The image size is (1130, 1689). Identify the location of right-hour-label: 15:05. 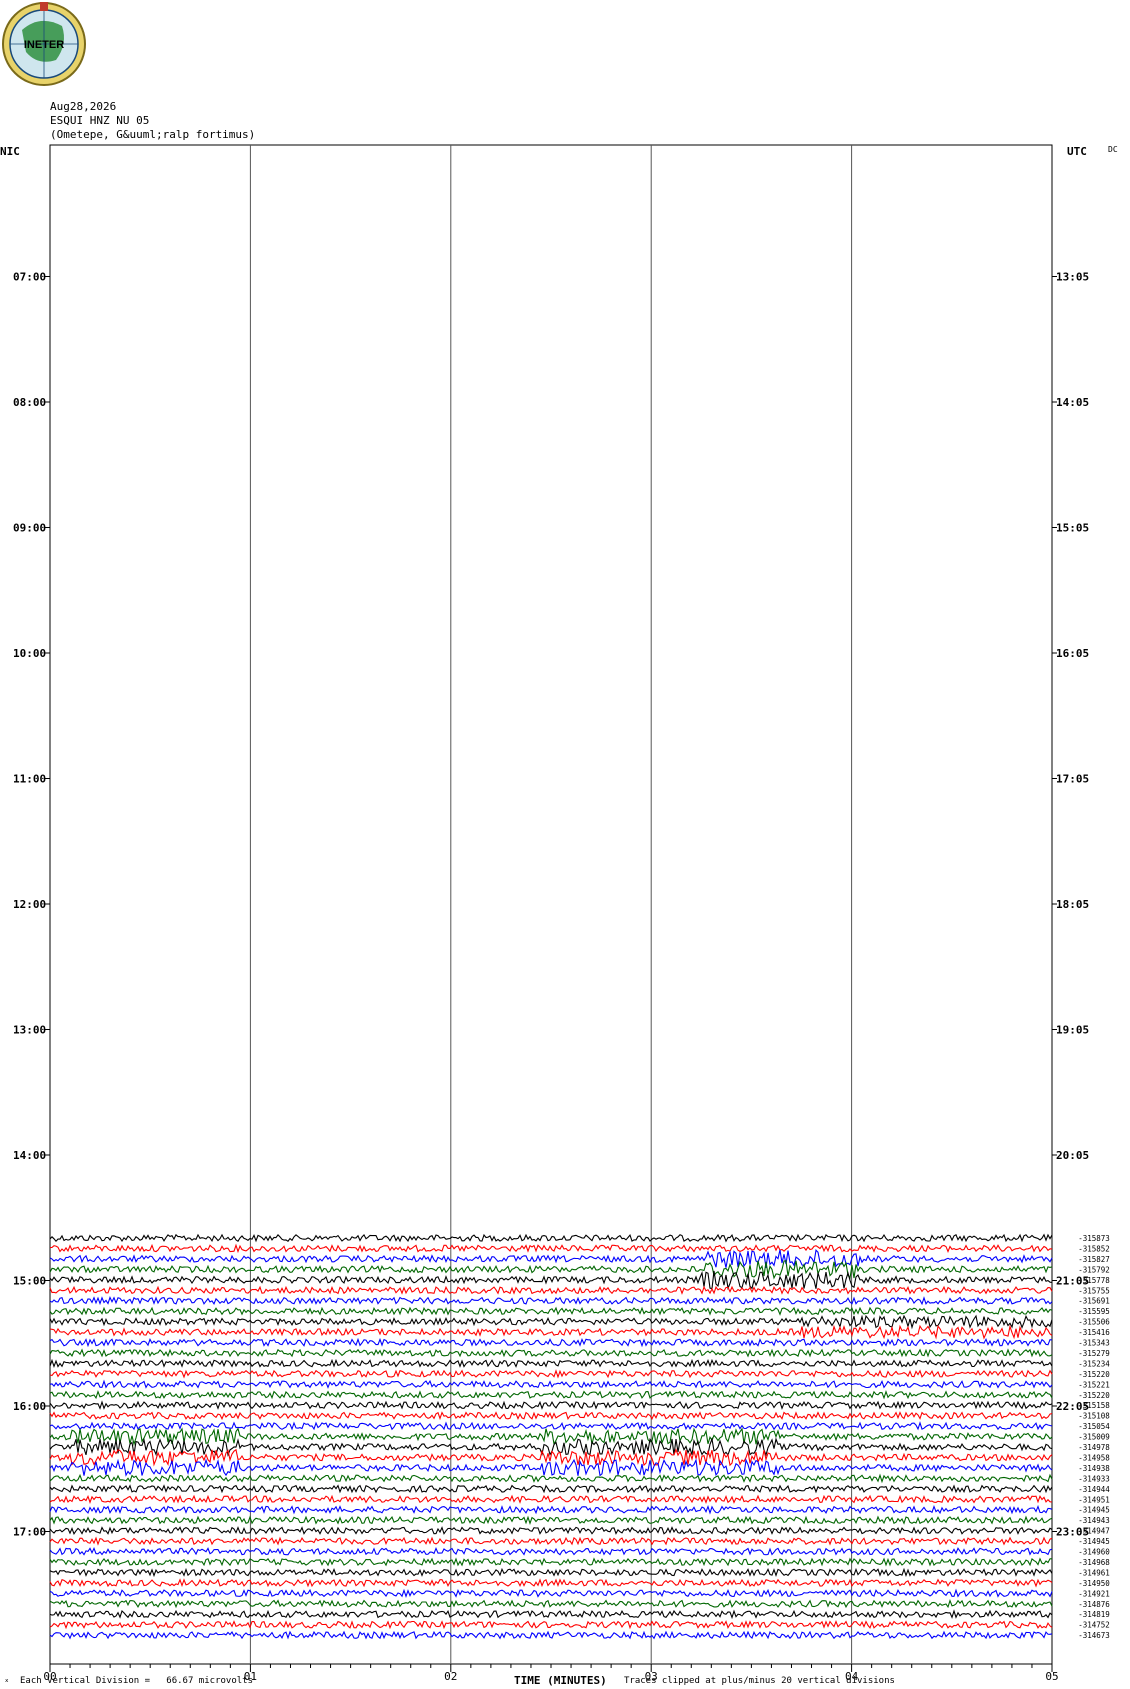
(1072, 528).